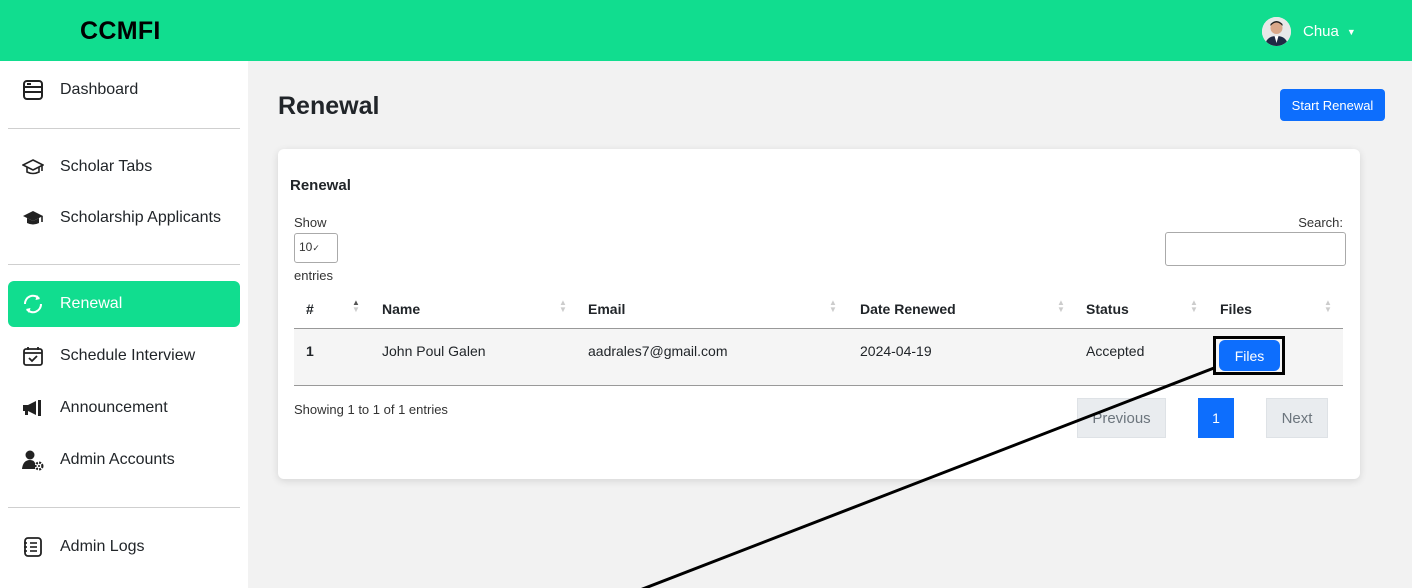 Image resolution: width=1412 pixels, height=588 pixels. Describe the element at coordinates (401, 309) in the screenshot. I see `column-header-name: Name` at that location.